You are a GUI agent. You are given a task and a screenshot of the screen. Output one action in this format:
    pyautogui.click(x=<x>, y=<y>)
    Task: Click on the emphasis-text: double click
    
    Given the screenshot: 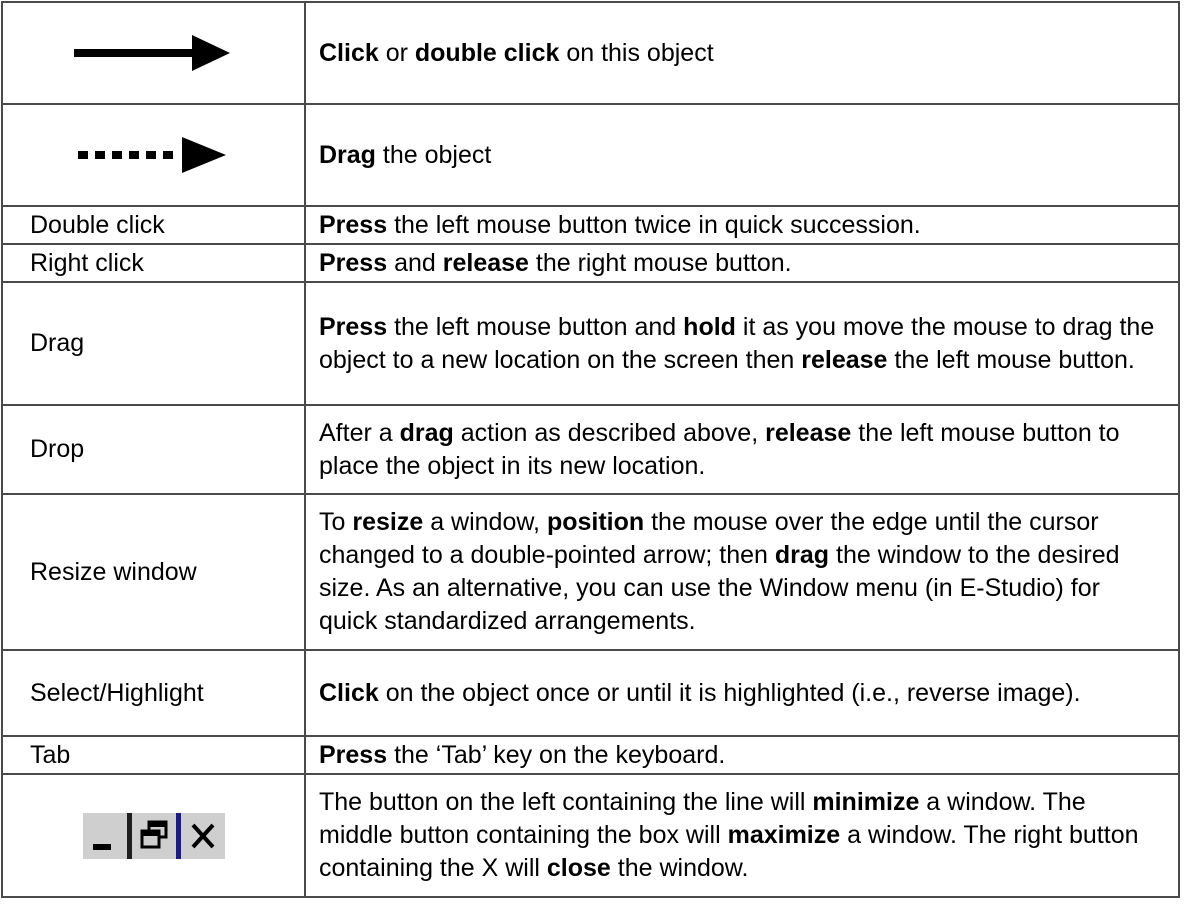 What is the action you would take?
    pyautogui.click(x=487, y=52)
    